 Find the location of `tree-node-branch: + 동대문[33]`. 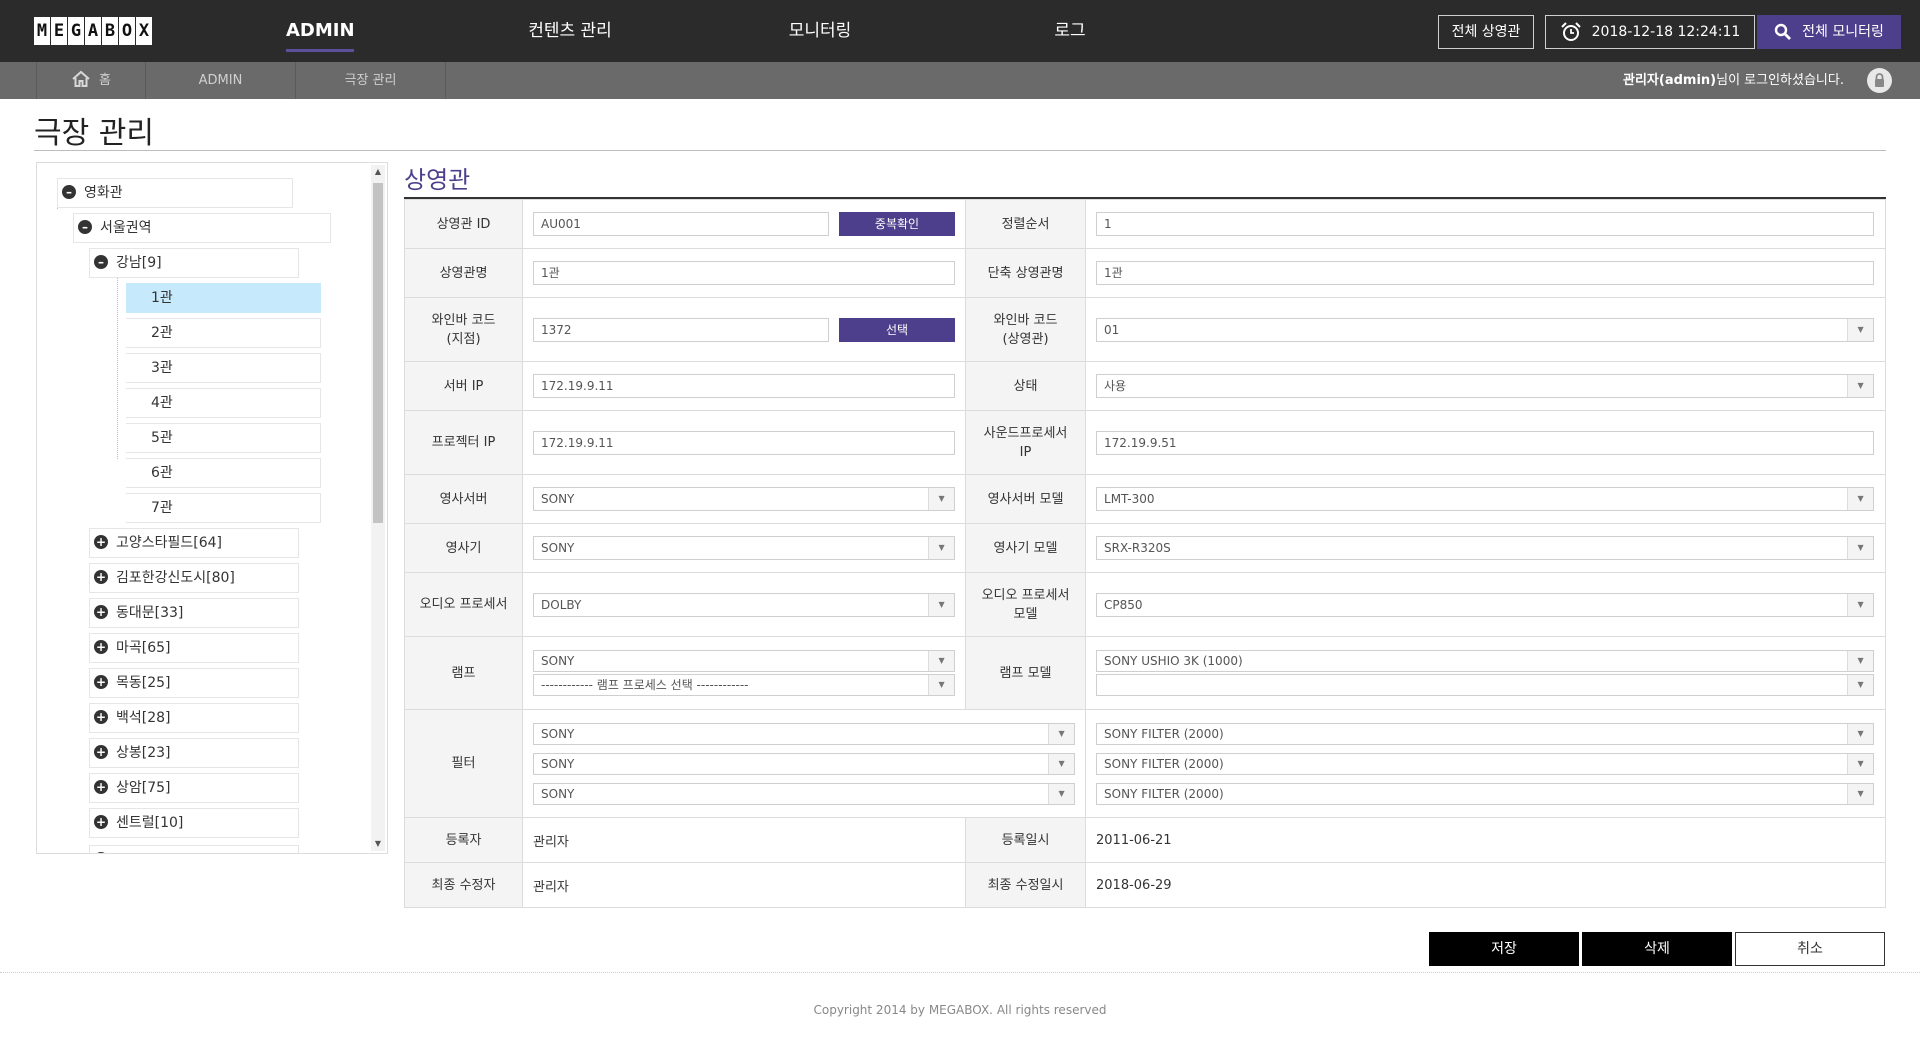

tree-node-branch: + 동대문[33] is located at coordinates (194, 613).